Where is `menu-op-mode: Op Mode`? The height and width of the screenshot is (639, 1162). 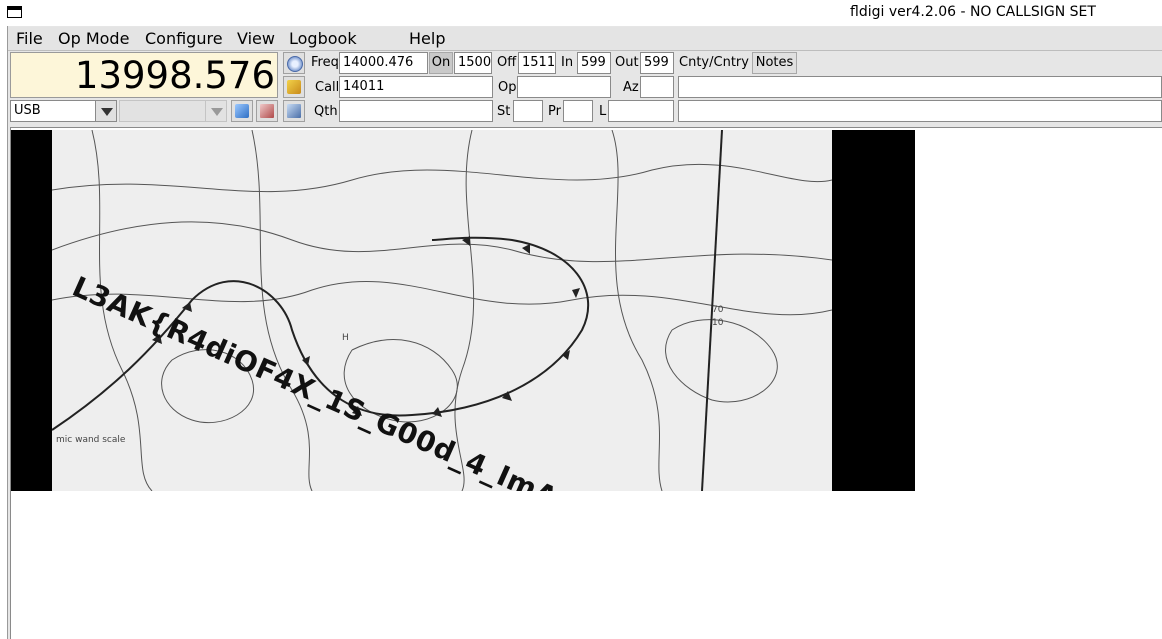
menu-op-mode: Op Mode is located at coordinates (93, 38).